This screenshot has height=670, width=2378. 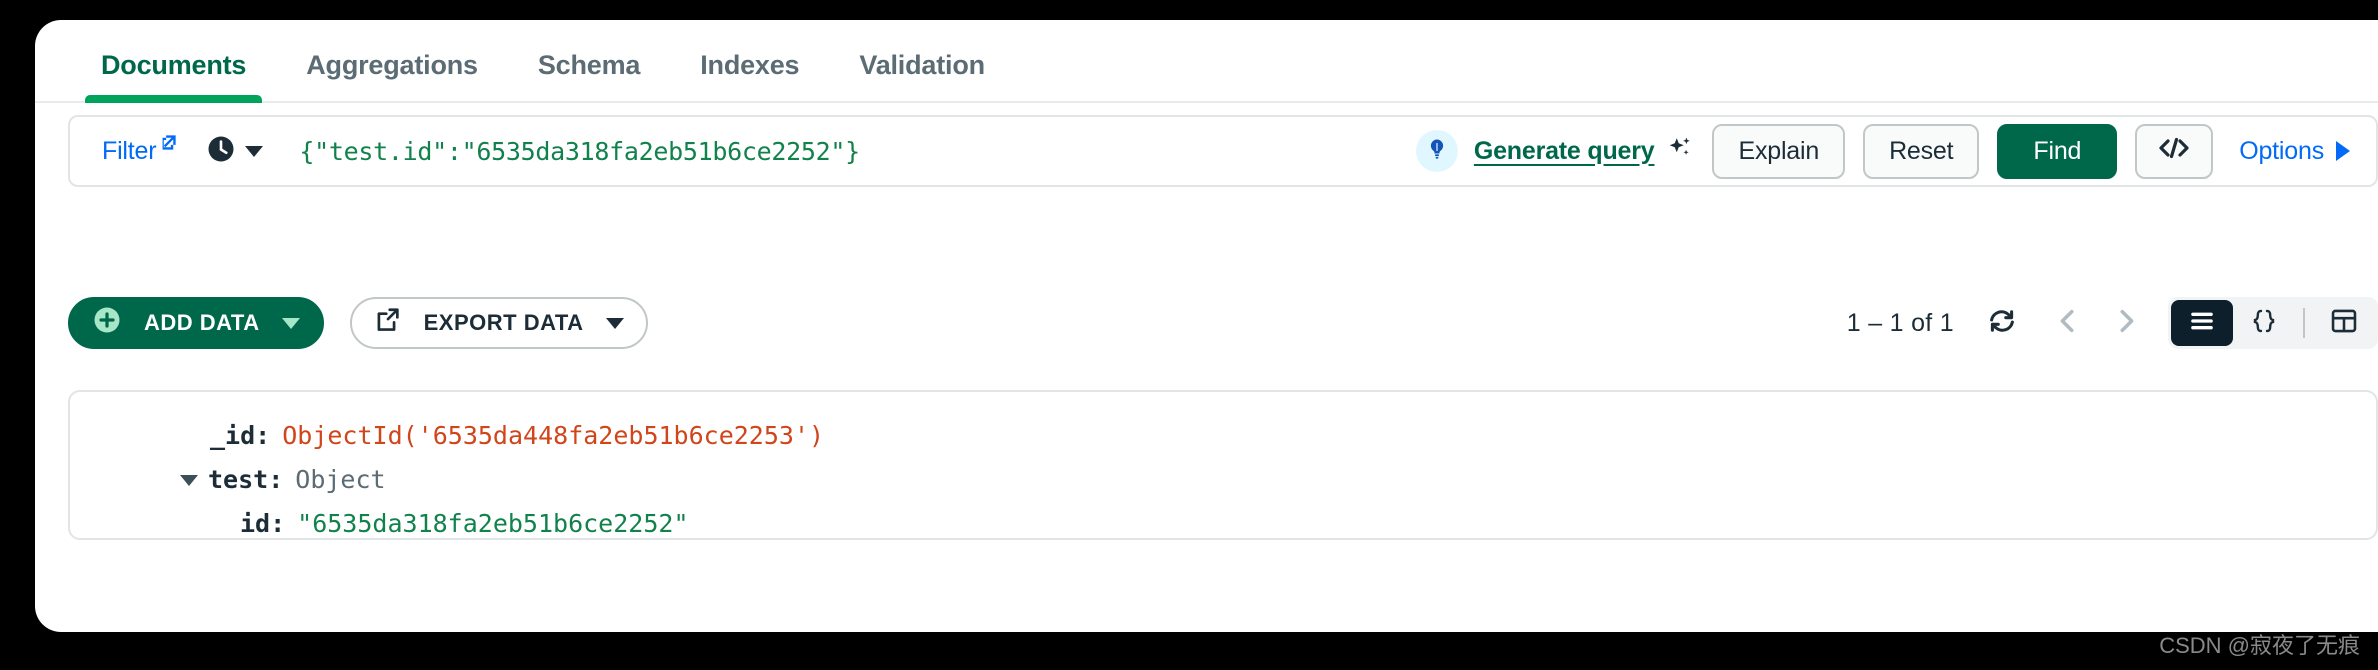 I want to click on field-key: id:, so click(x=263, y=523).